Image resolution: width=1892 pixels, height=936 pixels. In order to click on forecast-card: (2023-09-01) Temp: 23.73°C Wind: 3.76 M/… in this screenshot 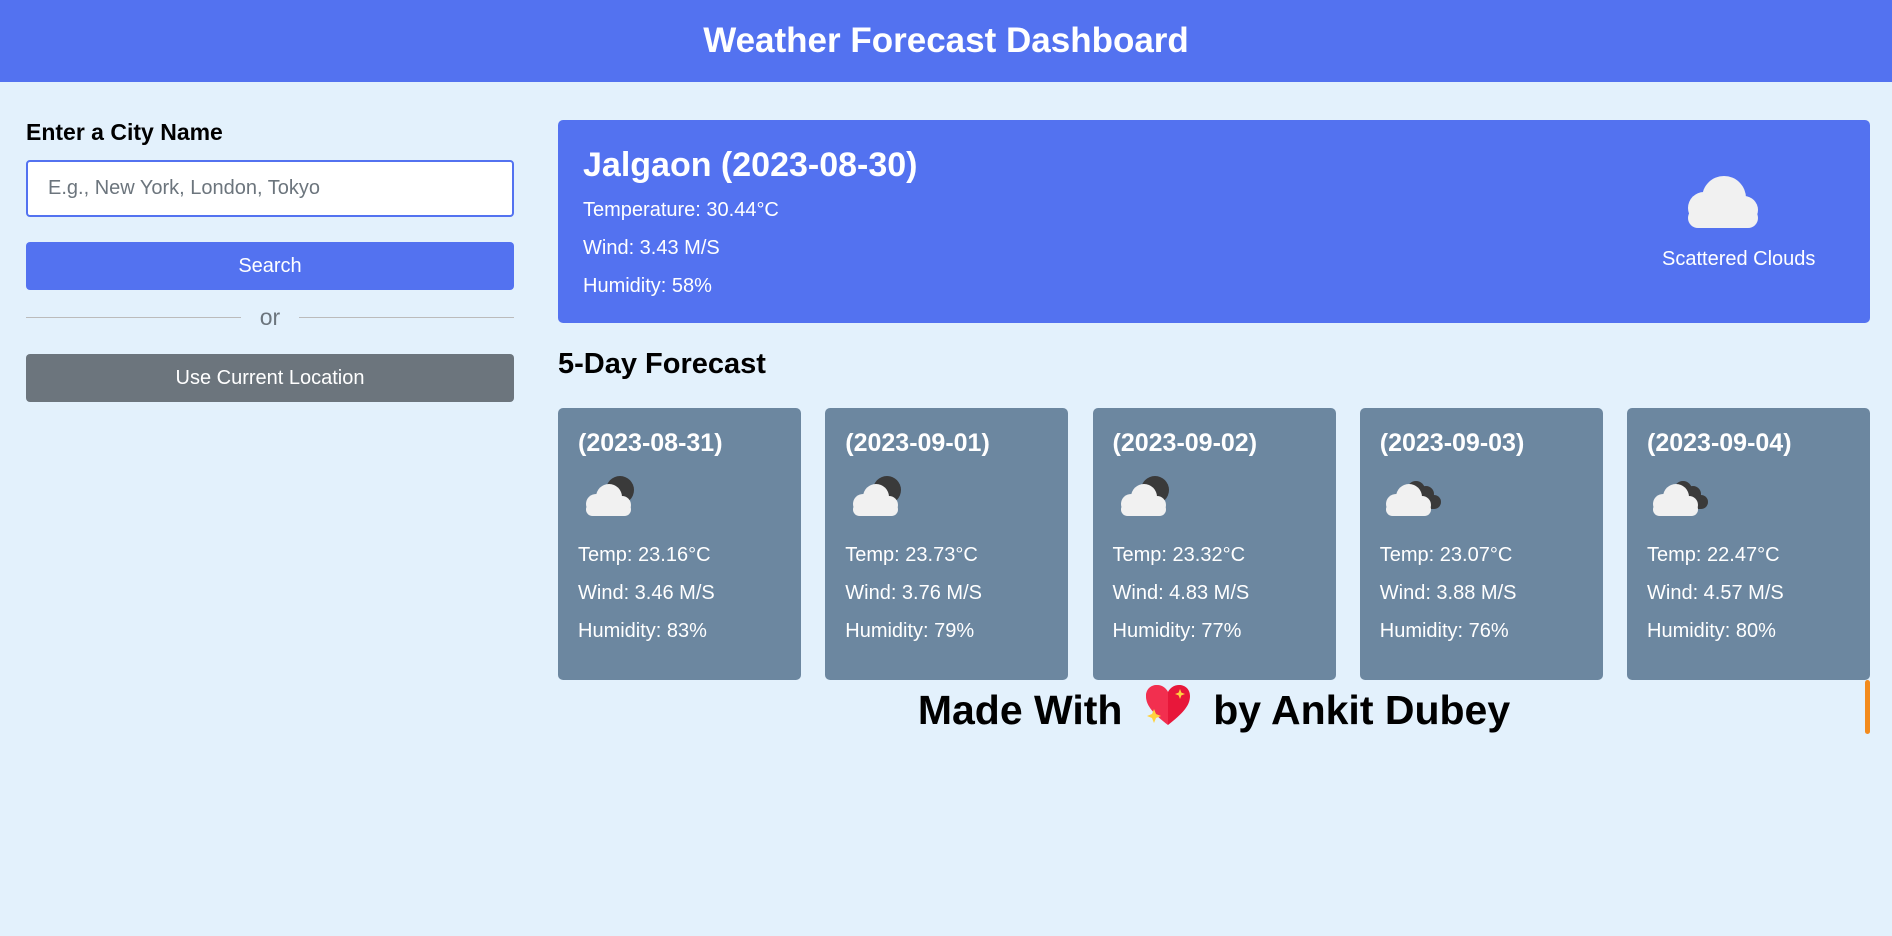, I will do `click(947, 544)`.